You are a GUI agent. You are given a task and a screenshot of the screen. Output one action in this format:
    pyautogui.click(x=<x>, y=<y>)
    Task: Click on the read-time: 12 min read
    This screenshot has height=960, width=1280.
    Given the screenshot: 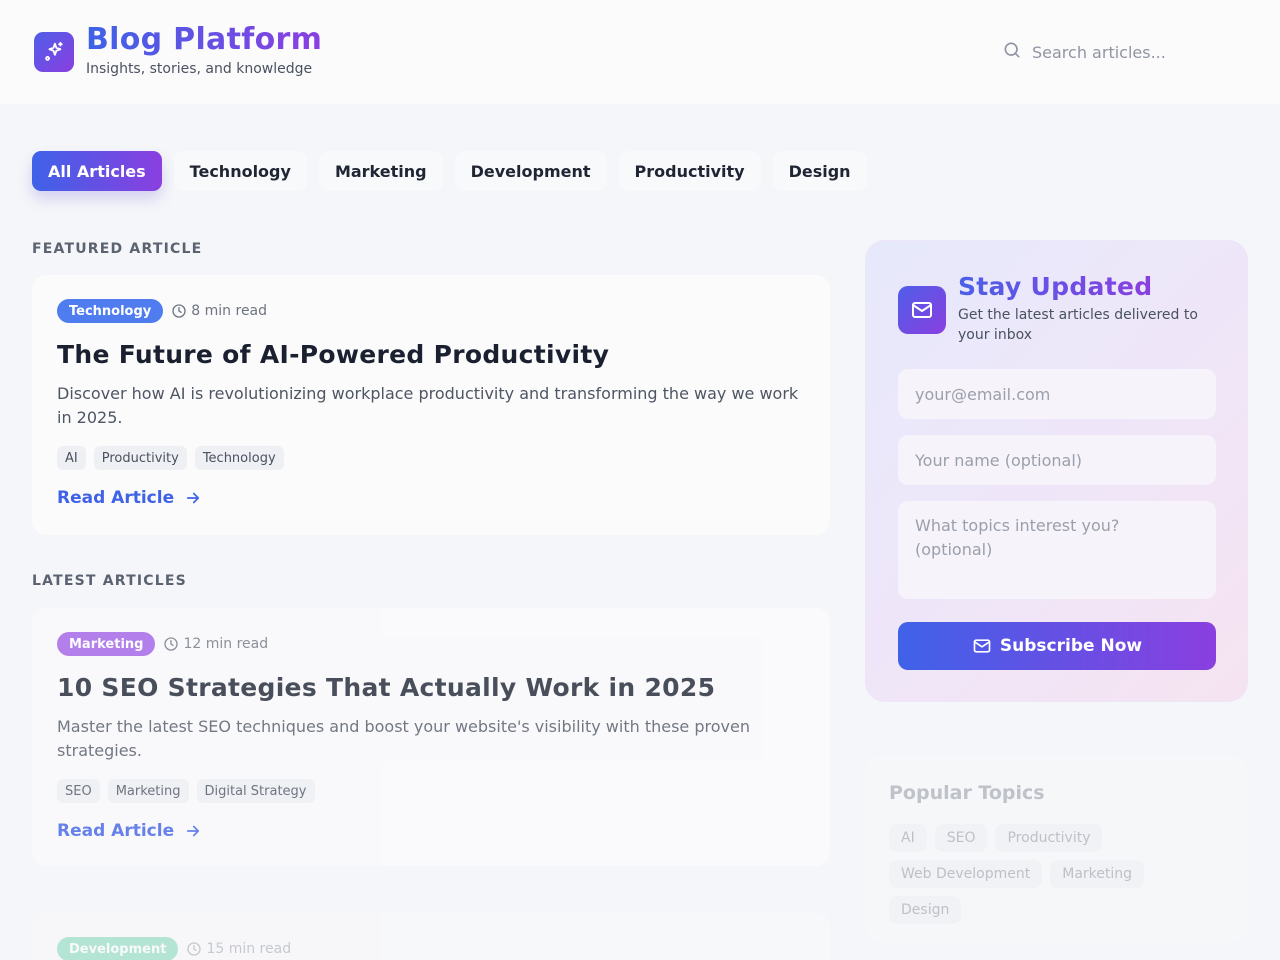 What is the action you would take?
    pyautogui.click(x=215, y=644)
    